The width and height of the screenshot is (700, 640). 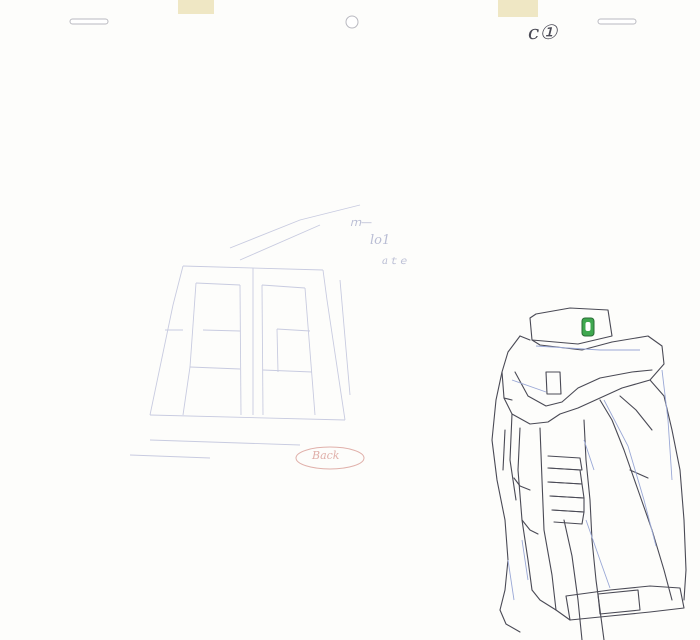 What do you see at coordinates (245, 331) in the screenshot?
I see `background-layout-sketch` at bounding box center [245, 331].